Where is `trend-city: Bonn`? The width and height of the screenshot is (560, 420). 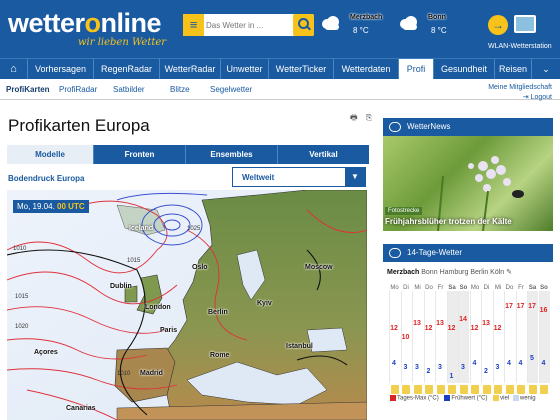
trend-city: Bonn is located at coordinates (429, 272).